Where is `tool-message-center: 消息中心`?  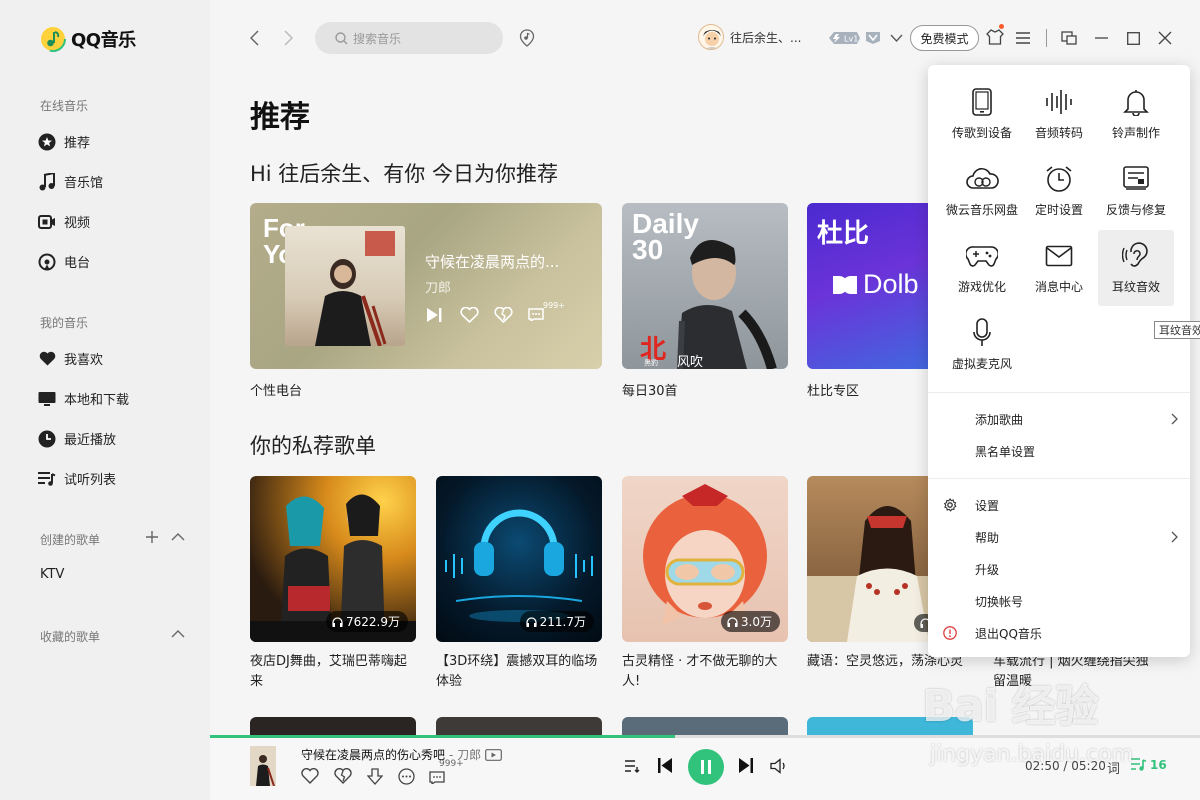 tool-message-center: 消息中心 is located at coordinates (1059, 268).